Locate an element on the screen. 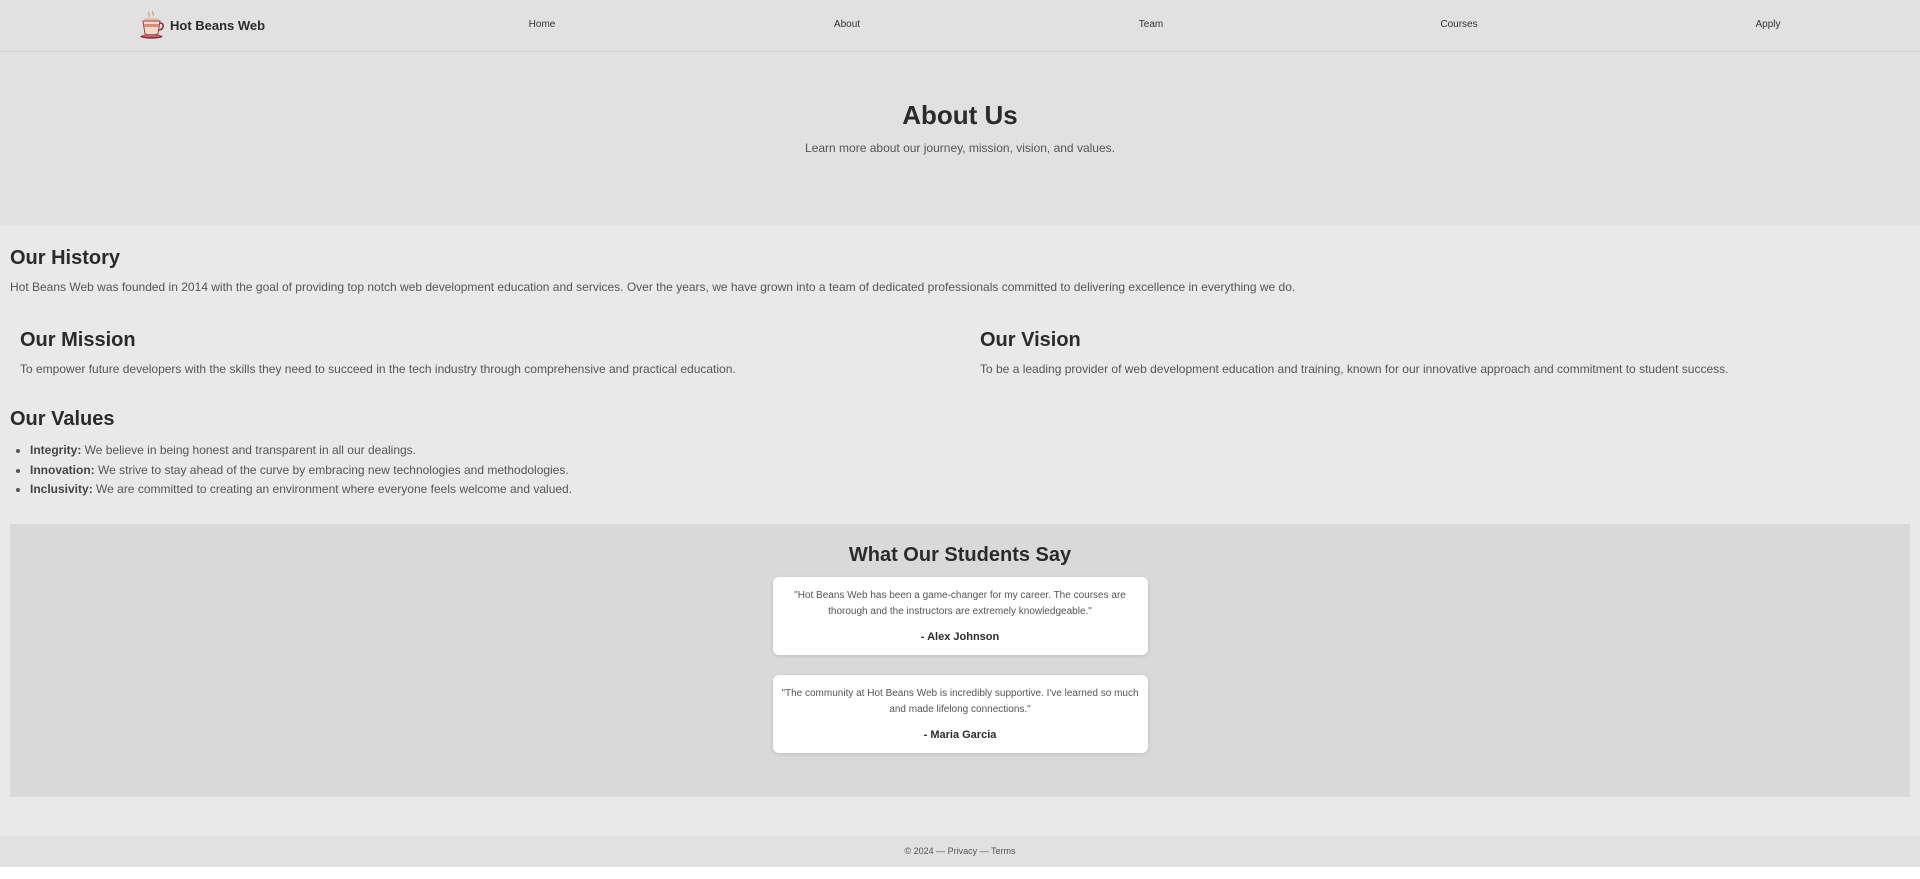 The image size is (1920, 879). value-label-innovation: Innovation: is located at coordinates (62, 469).